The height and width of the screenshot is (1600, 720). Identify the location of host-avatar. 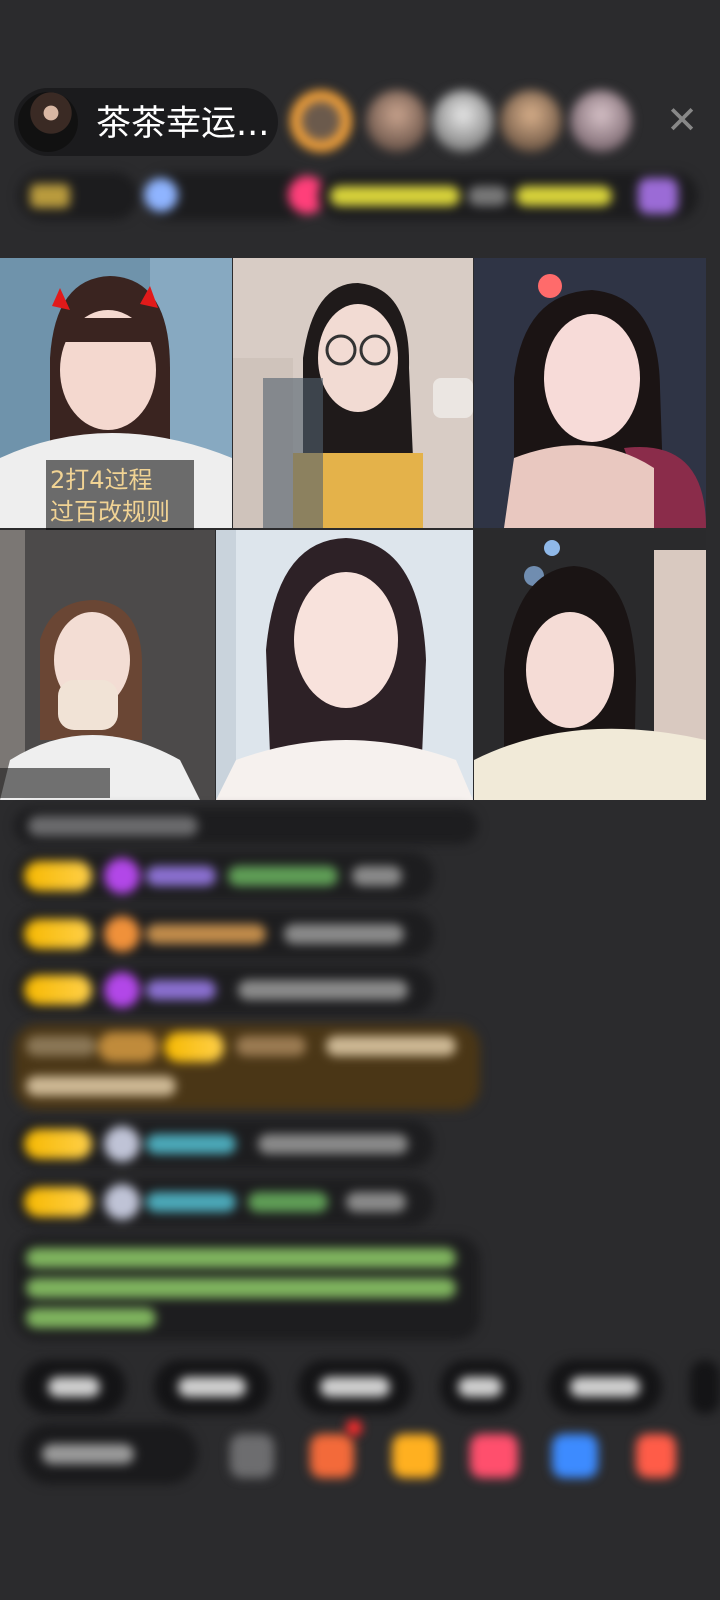
(48, 122).